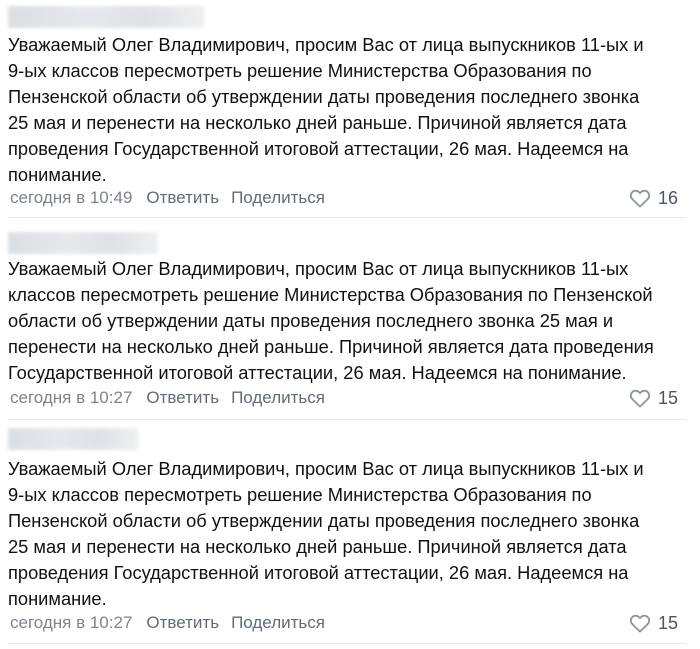 Image resolution: width=700 pixels, height=649 pixels. Describe the element at coordinates (71, 198) in the screenshot. I see `comment-time: сегодня в 10:49` at that location.